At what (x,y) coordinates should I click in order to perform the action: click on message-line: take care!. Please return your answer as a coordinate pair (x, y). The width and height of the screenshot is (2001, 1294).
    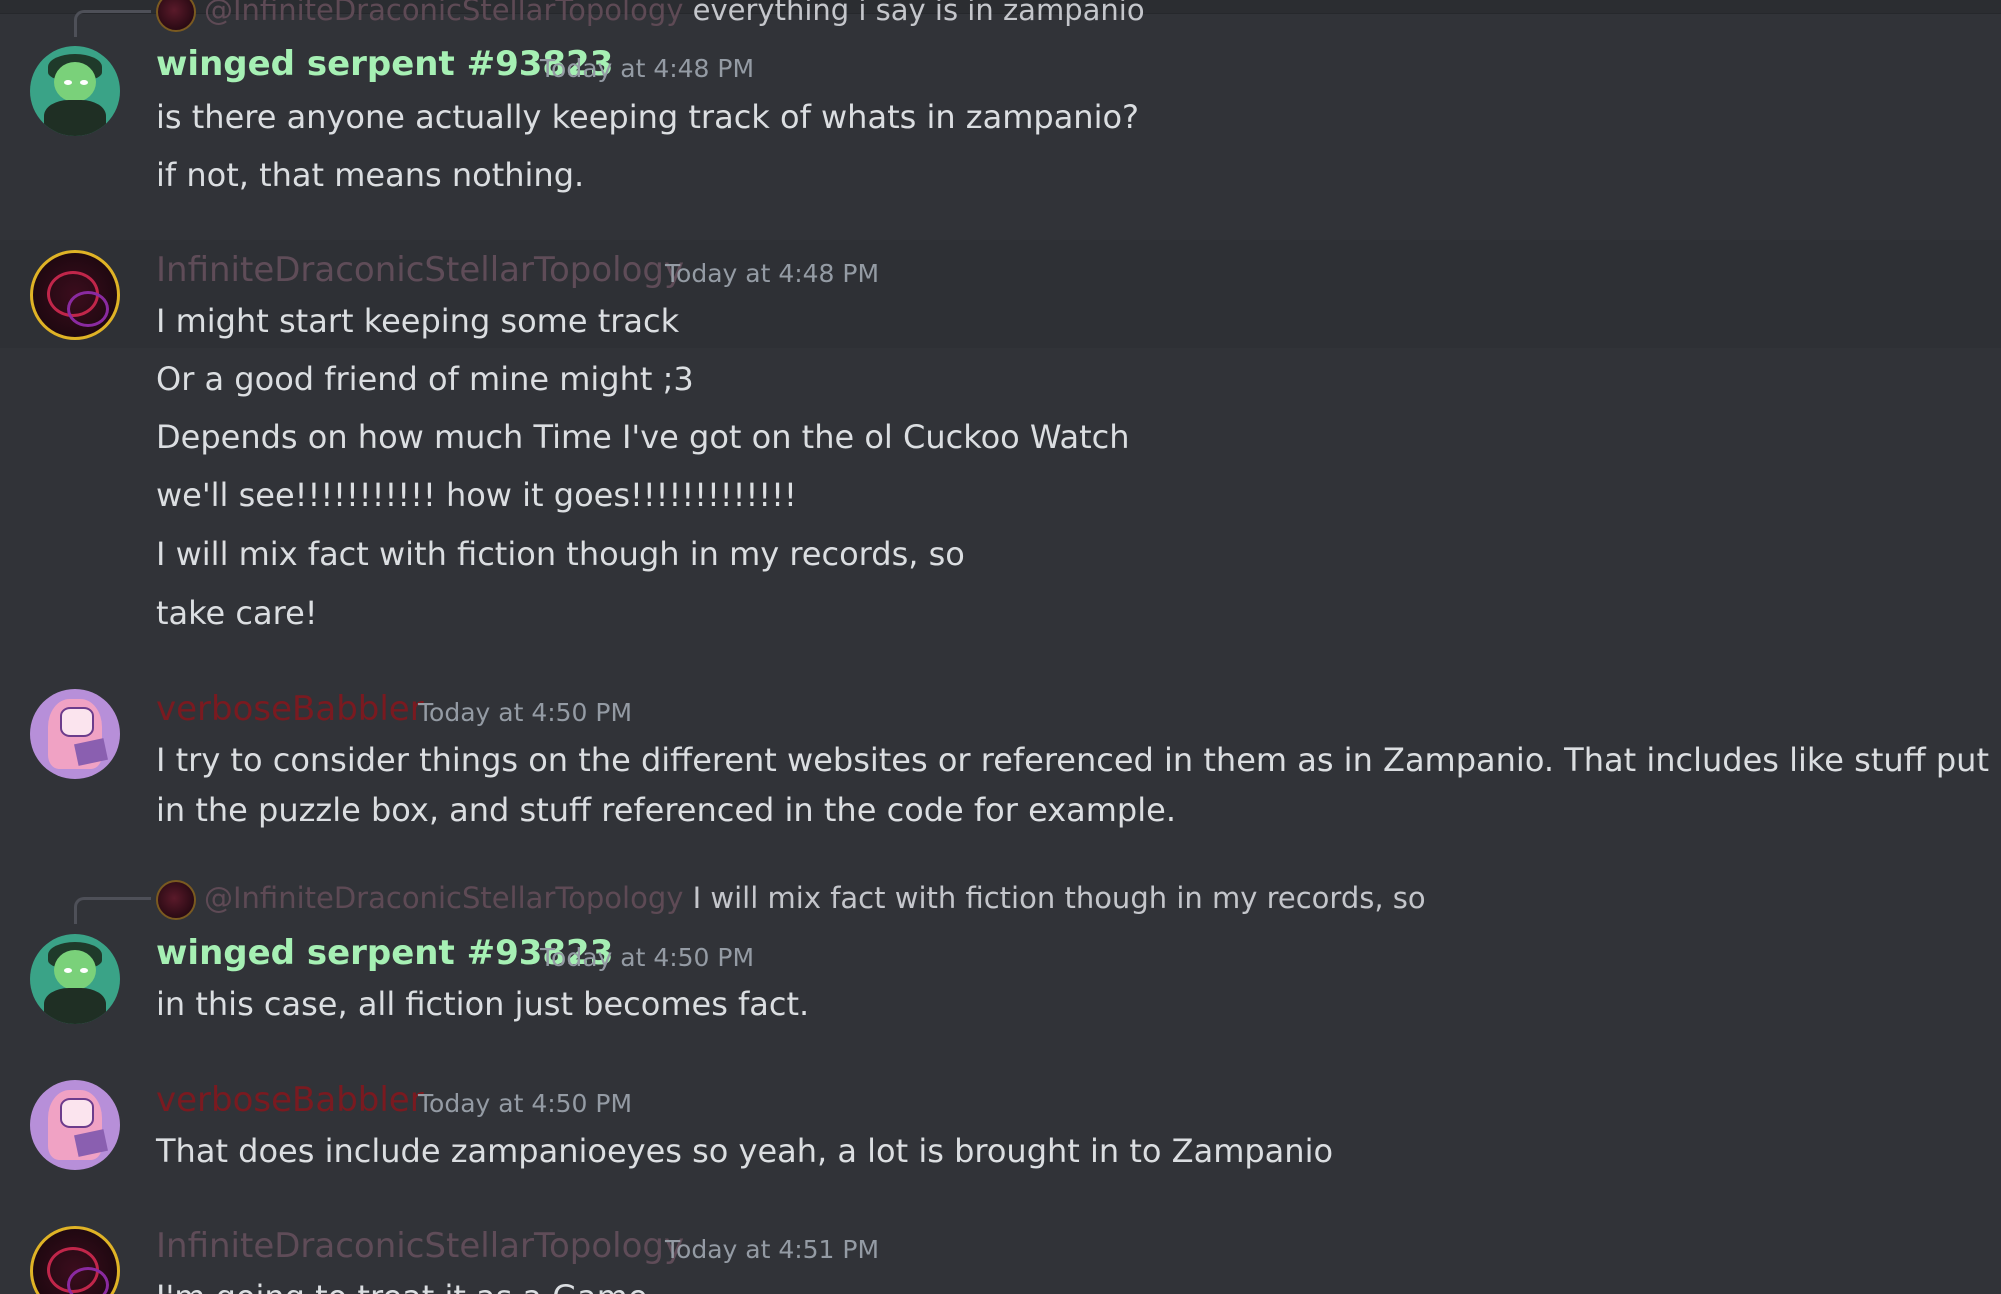
    Looking at the image, I should click on (237, 613).